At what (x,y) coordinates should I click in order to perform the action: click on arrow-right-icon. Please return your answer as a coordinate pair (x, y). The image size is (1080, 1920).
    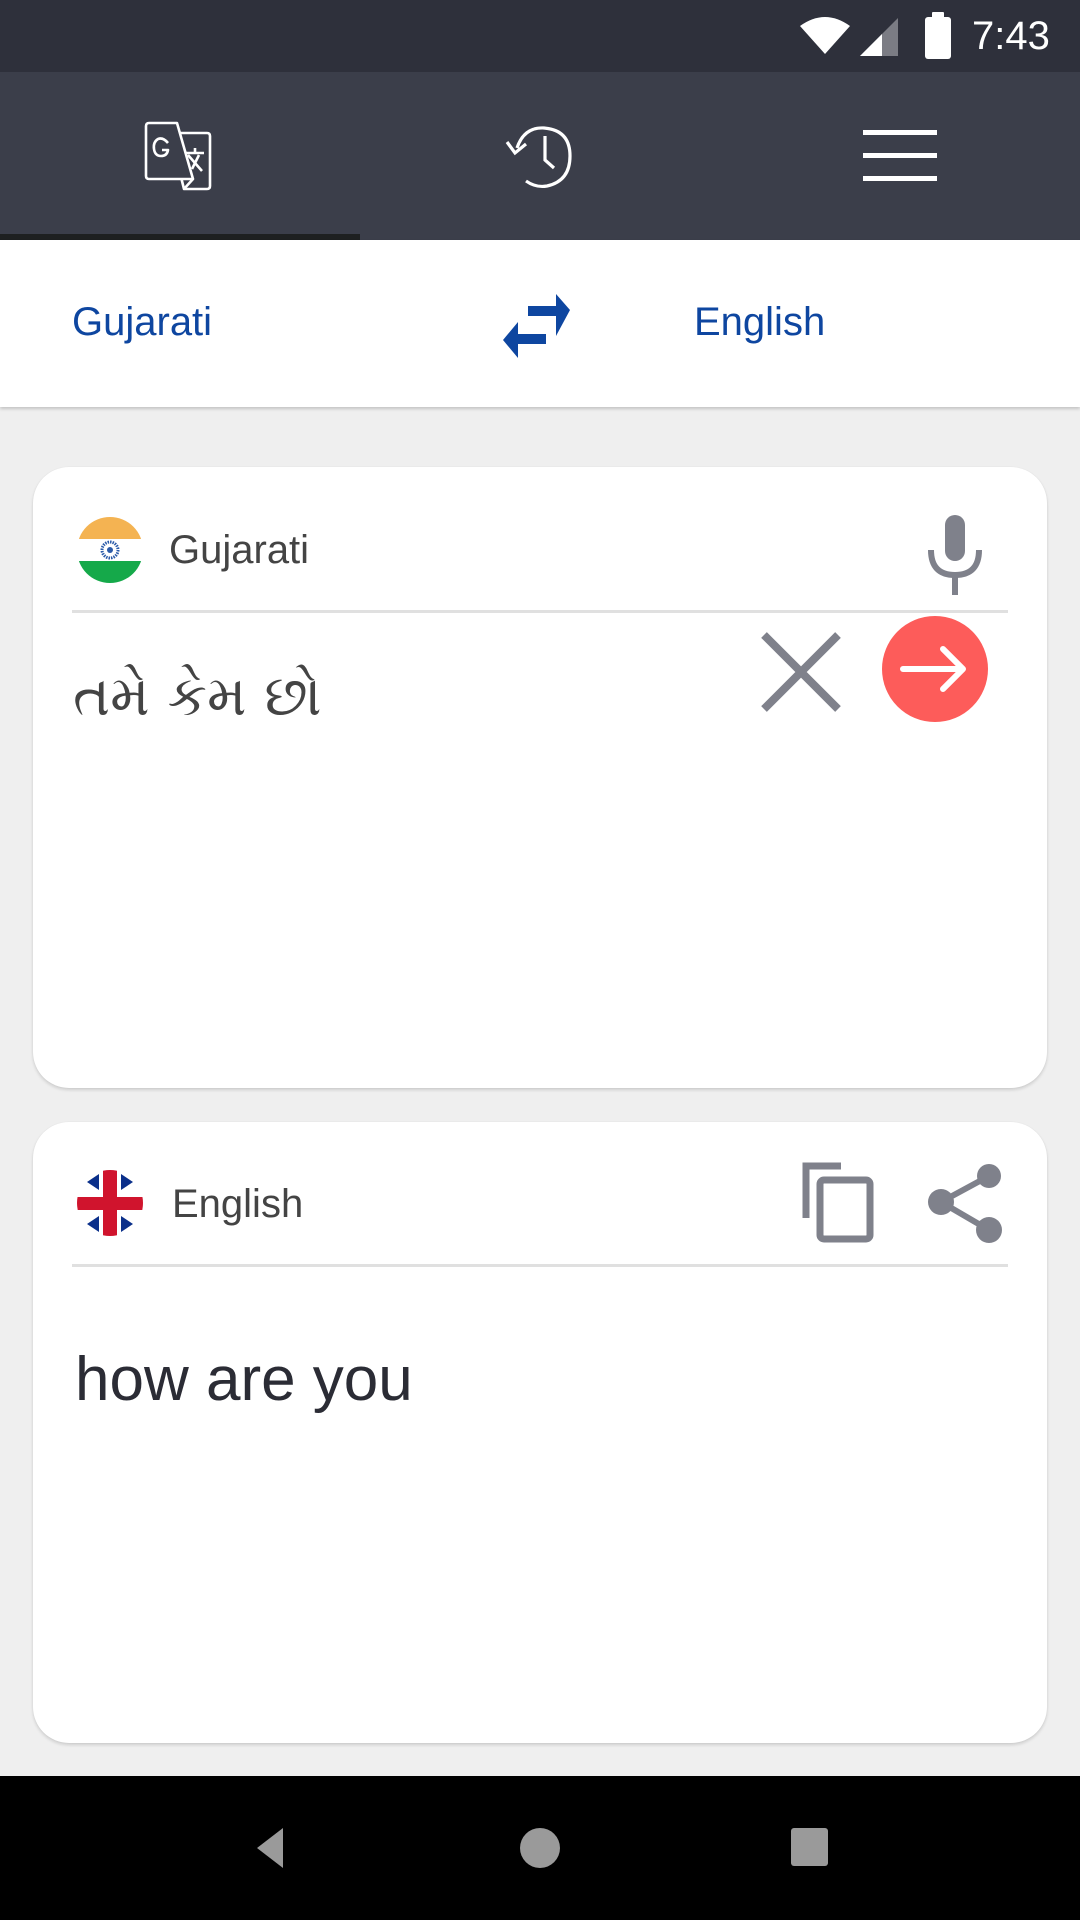
    Looking at the image, I should click on (933, 669).